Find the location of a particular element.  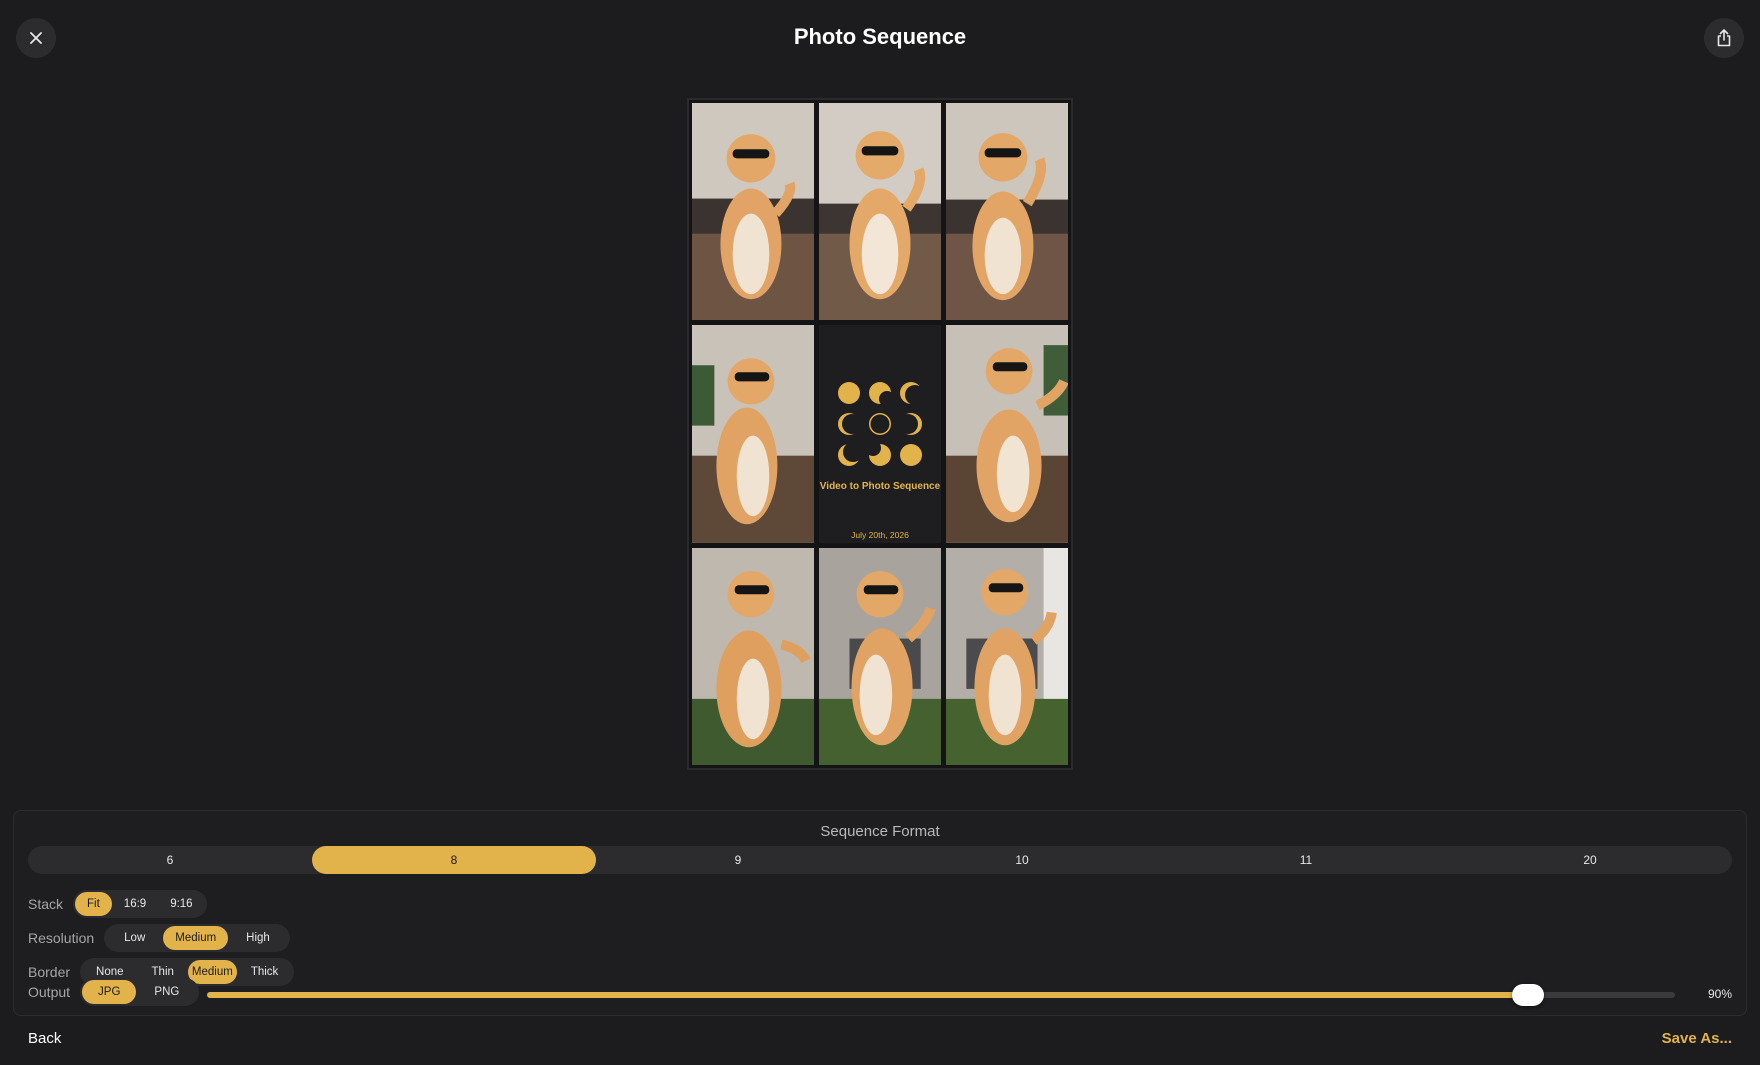

resolution-option-low: Low is located at coordinates (134, 938).